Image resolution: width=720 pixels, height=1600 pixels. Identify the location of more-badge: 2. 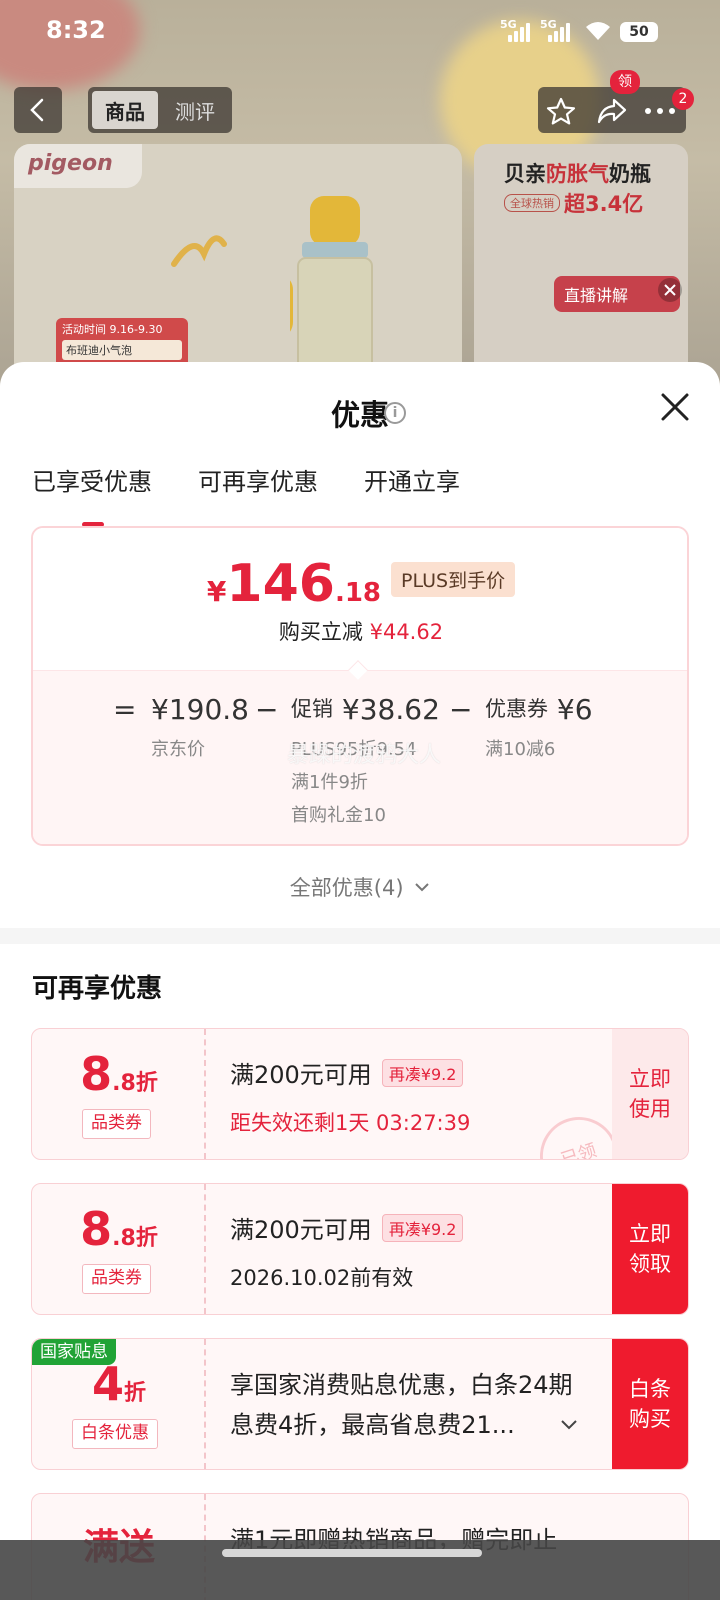
(683, 99).